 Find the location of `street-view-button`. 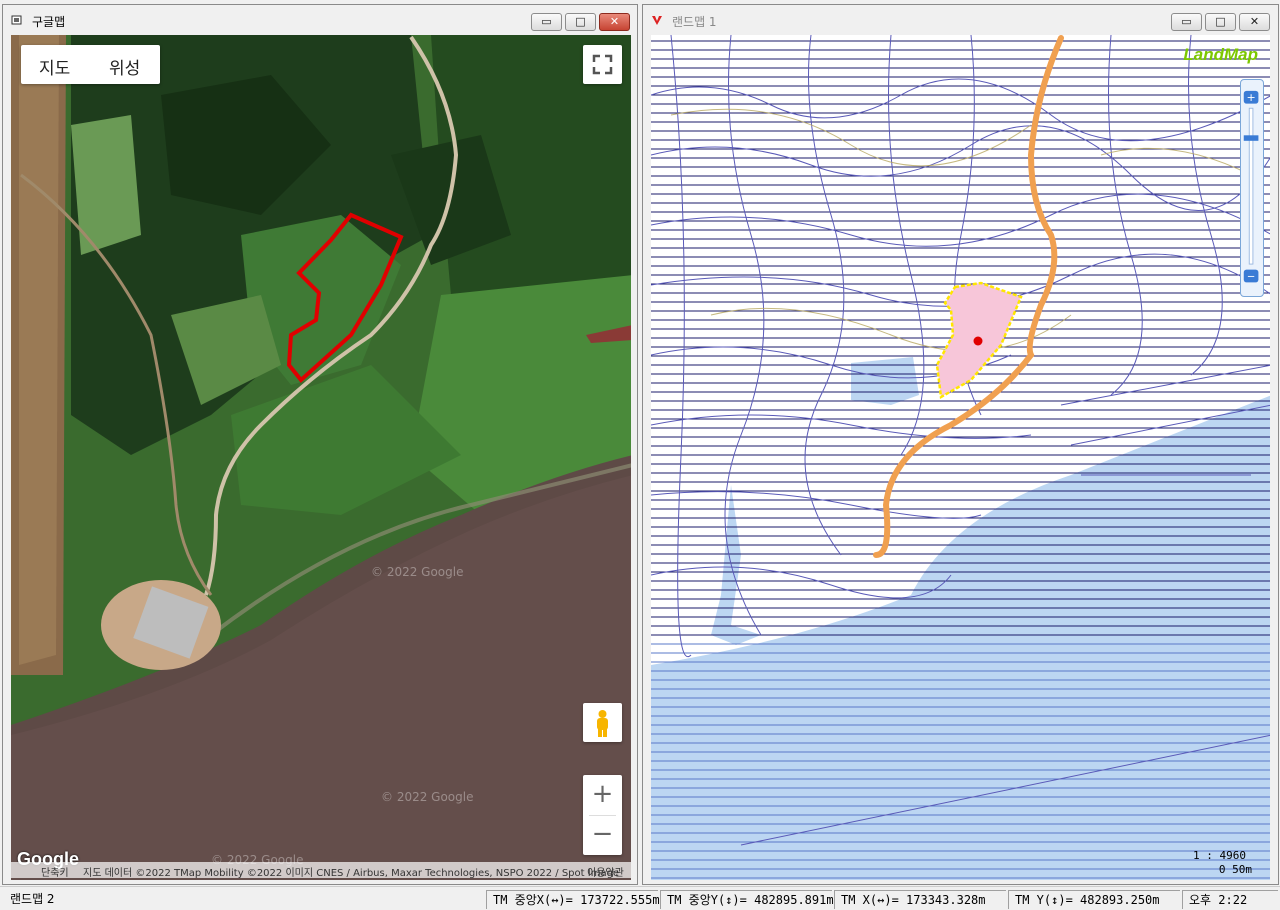

street-view-button is located at coordinates (602, 722).